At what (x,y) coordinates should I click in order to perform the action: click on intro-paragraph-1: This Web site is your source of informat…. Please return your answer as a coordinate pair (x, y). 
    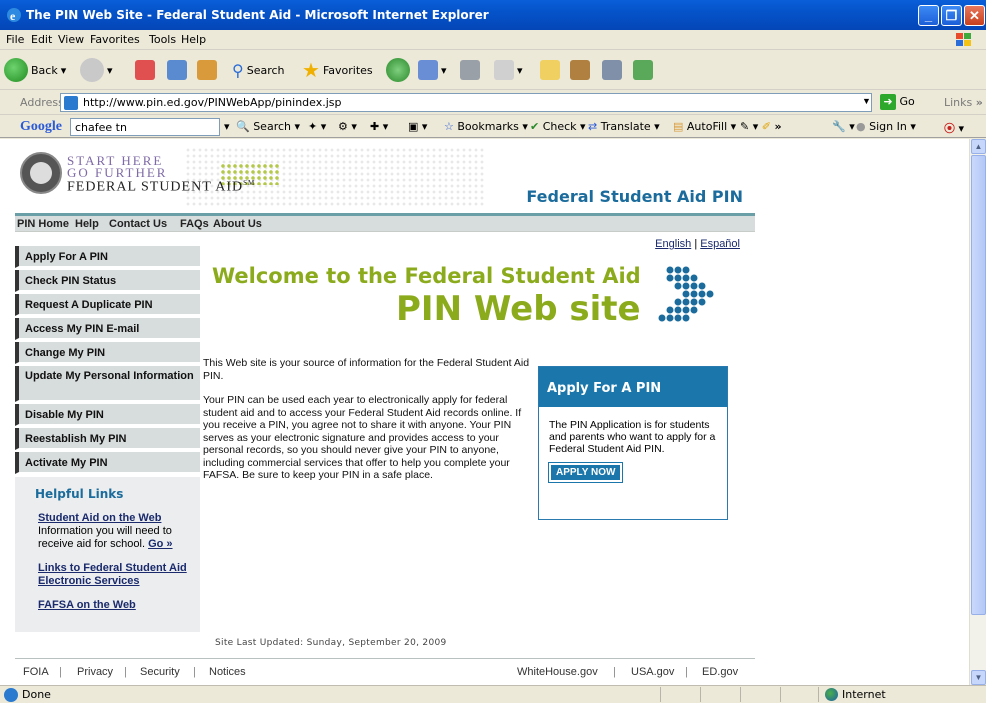
    Looking at the image, I should click on (366, 369).